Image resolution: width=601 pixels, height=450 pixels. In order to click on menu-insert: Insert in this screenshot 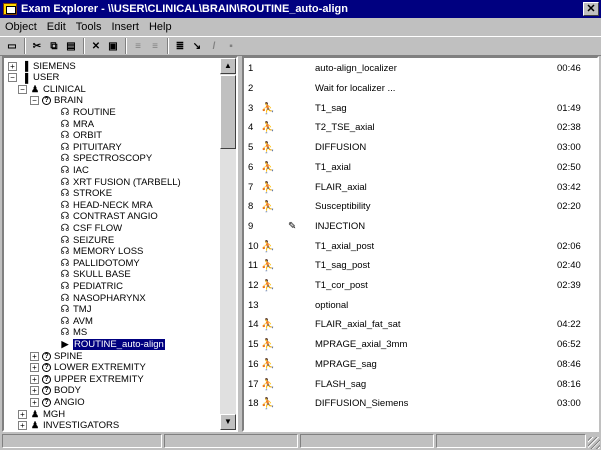, I will do `click(125, 27)`.